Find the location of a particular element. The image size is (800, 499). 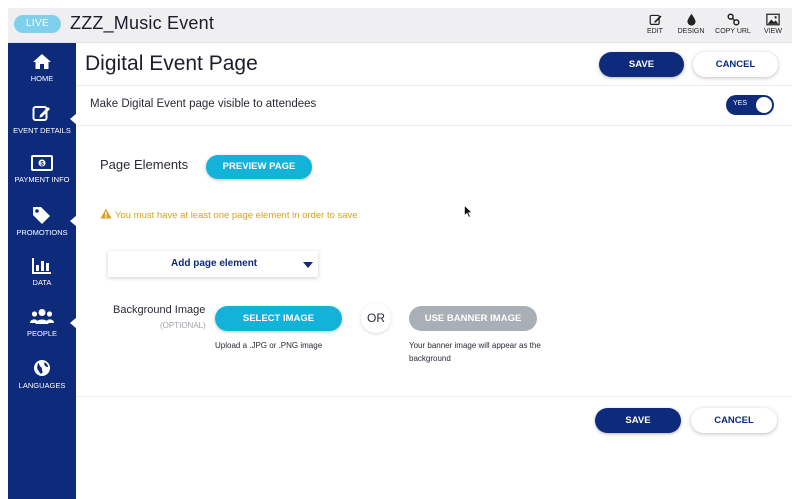

sidebar-item-payment-info: $ PAYMENT INFO is located at coordinates (42, 170).